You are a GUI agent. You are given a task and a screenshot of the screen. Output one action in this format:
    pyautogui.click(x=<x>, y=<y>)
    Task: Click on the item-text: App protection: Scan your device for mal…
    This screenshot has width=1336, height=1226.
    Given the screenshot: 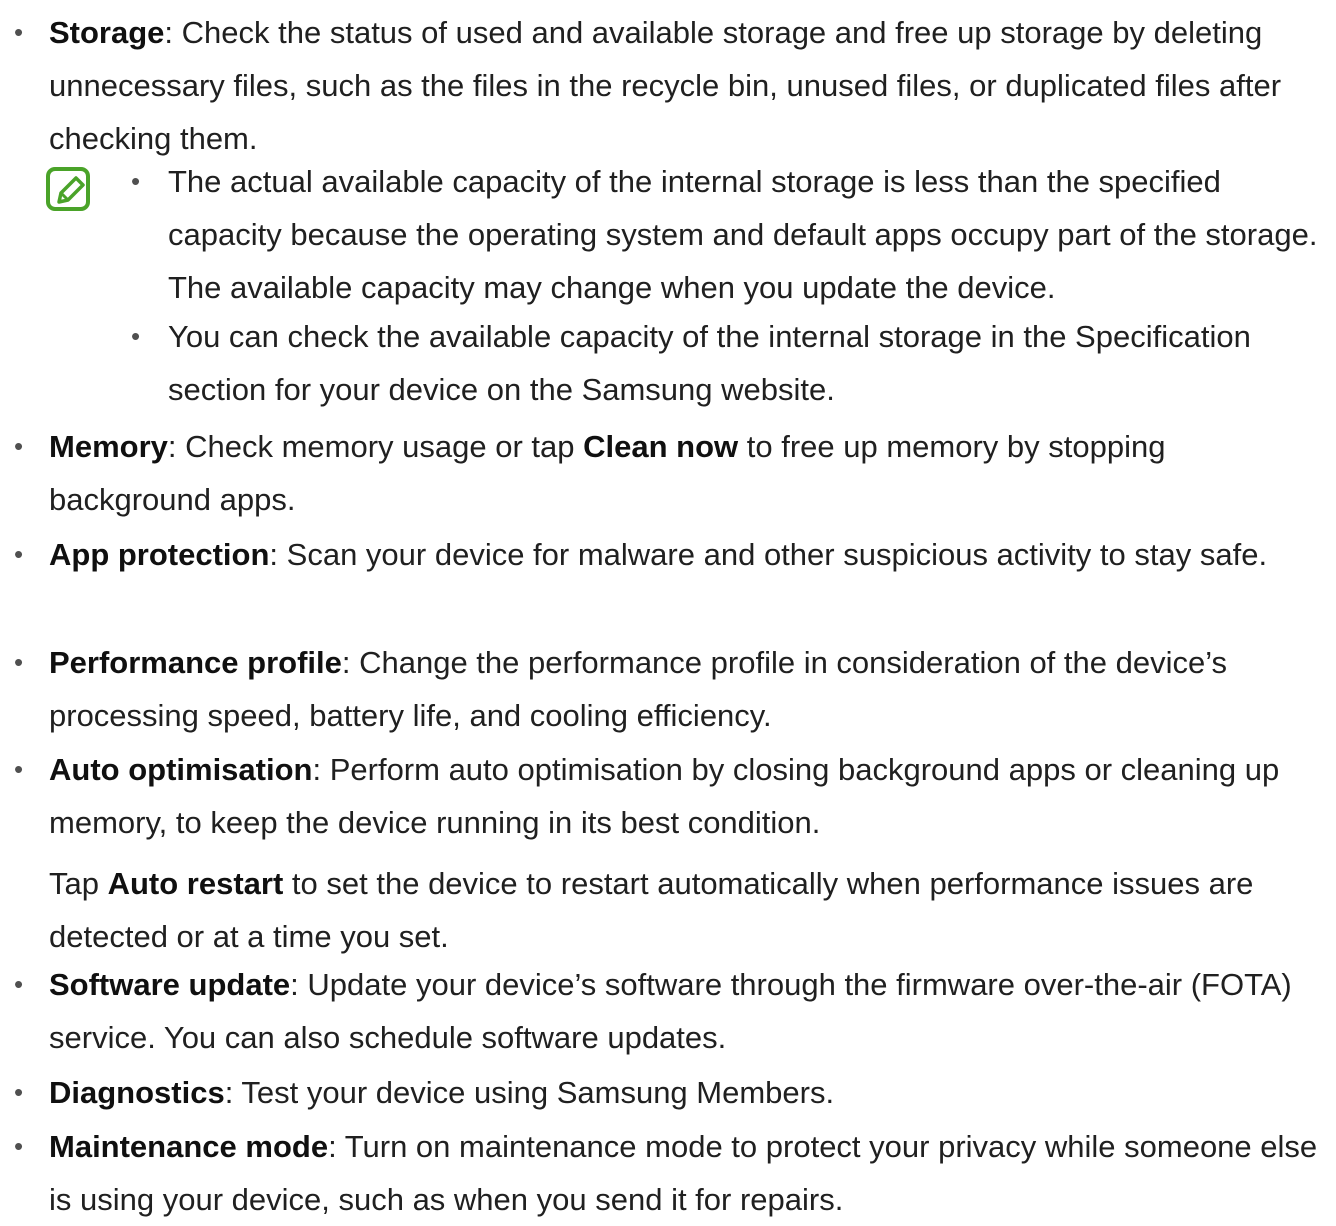 What is the action you would take?
    pyautogui.click(x=689, y=554)
    